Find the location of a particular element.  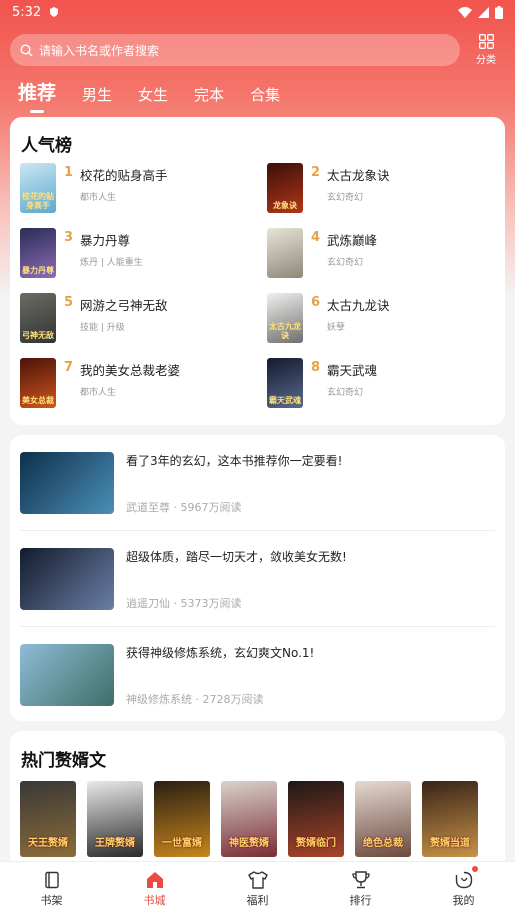

channel-tabs: 推荐 男生 女生 完本 合集 is located at coordinates (149, 95).